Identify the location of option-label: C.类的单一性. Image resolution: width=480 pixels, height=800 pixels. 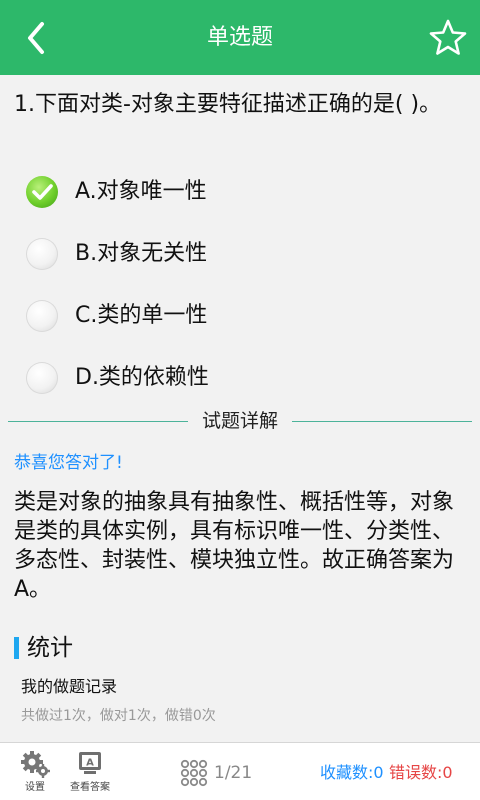
(141, 315).